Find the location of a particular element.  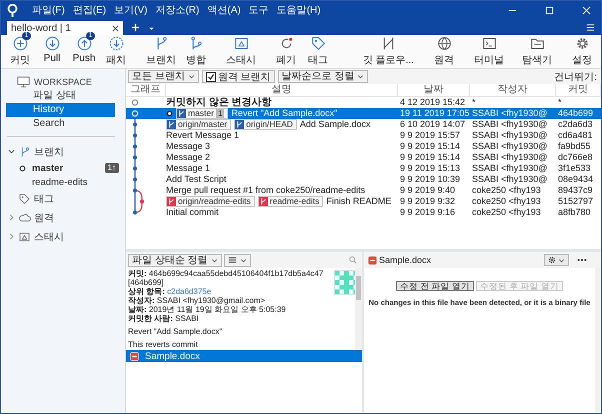

more-icon is located at coordinates (582, 260).